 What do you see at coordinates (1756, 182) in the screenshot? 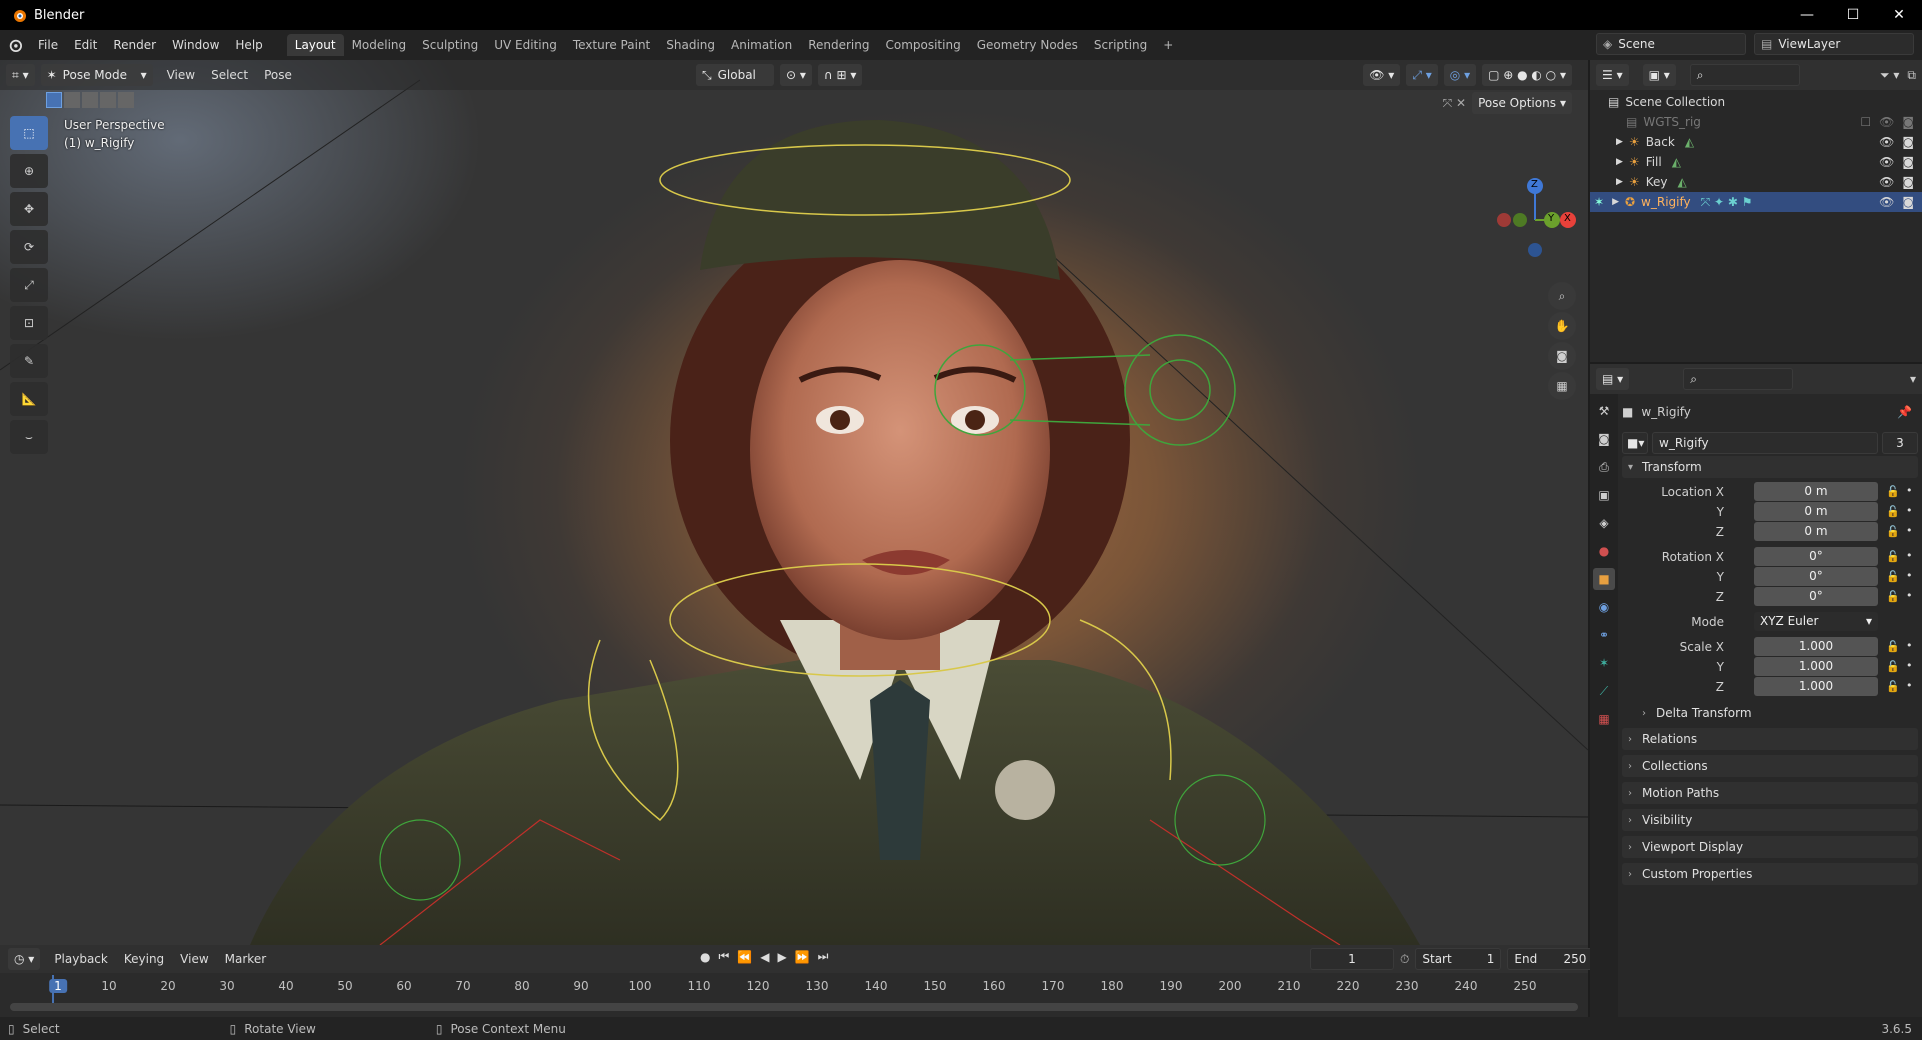
I see `outliner-item-key: ▶ ☀ Key ◭ 👁 ◙` at bounding box center [1756, 182].